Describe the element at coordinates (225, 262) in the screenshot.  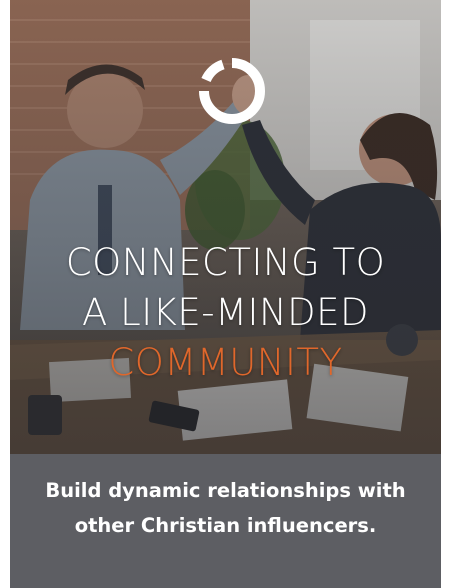
I see `headline-line-1: CONNECTING TO` at that location.